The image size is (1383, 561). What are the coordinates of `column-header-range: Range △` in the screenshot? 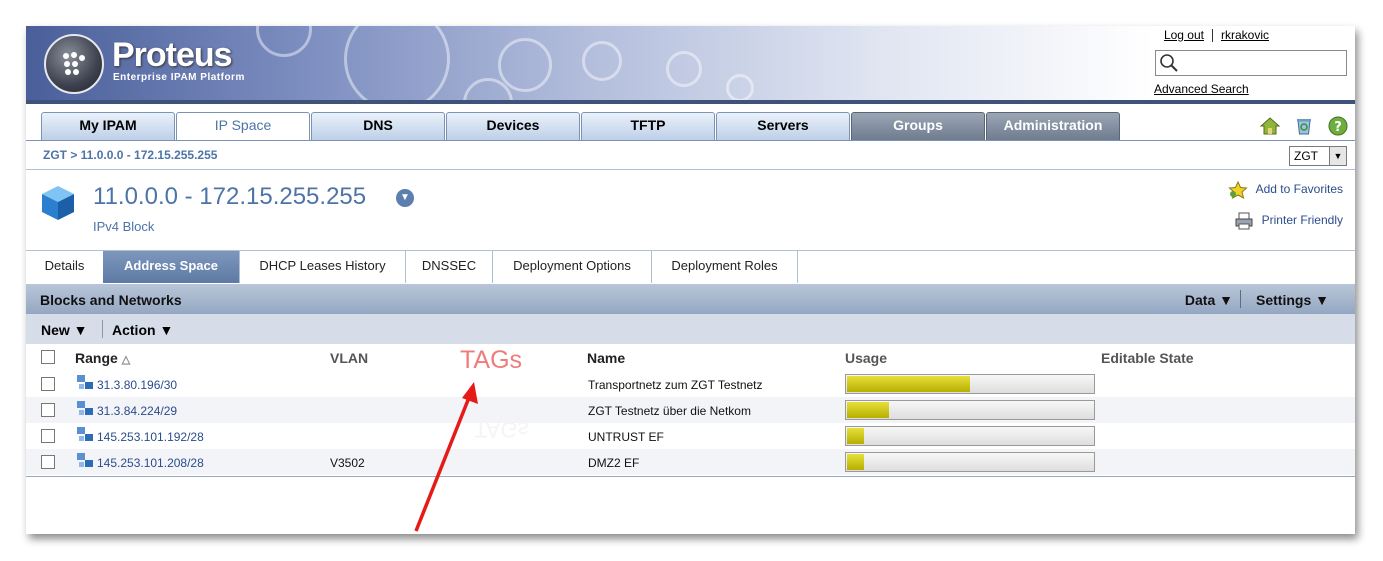 It's located at (102, 358).